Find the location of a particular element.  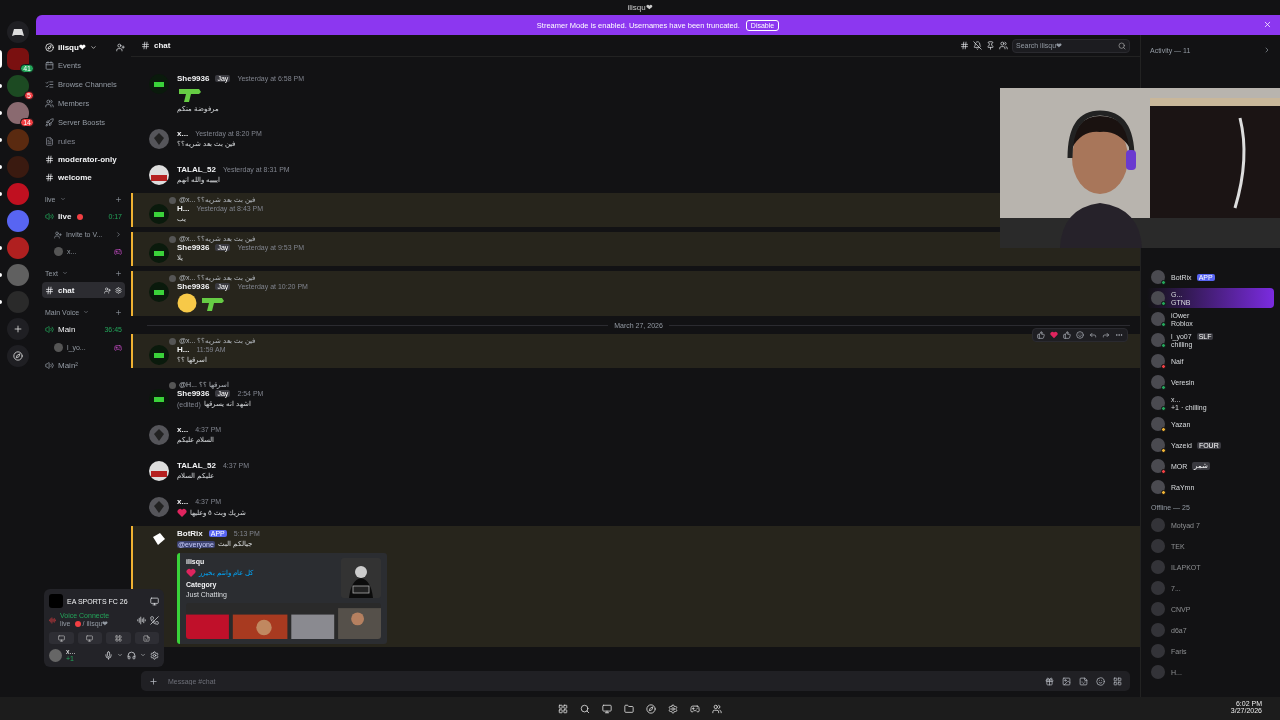

activities-button is located at coordinates (118, 638).